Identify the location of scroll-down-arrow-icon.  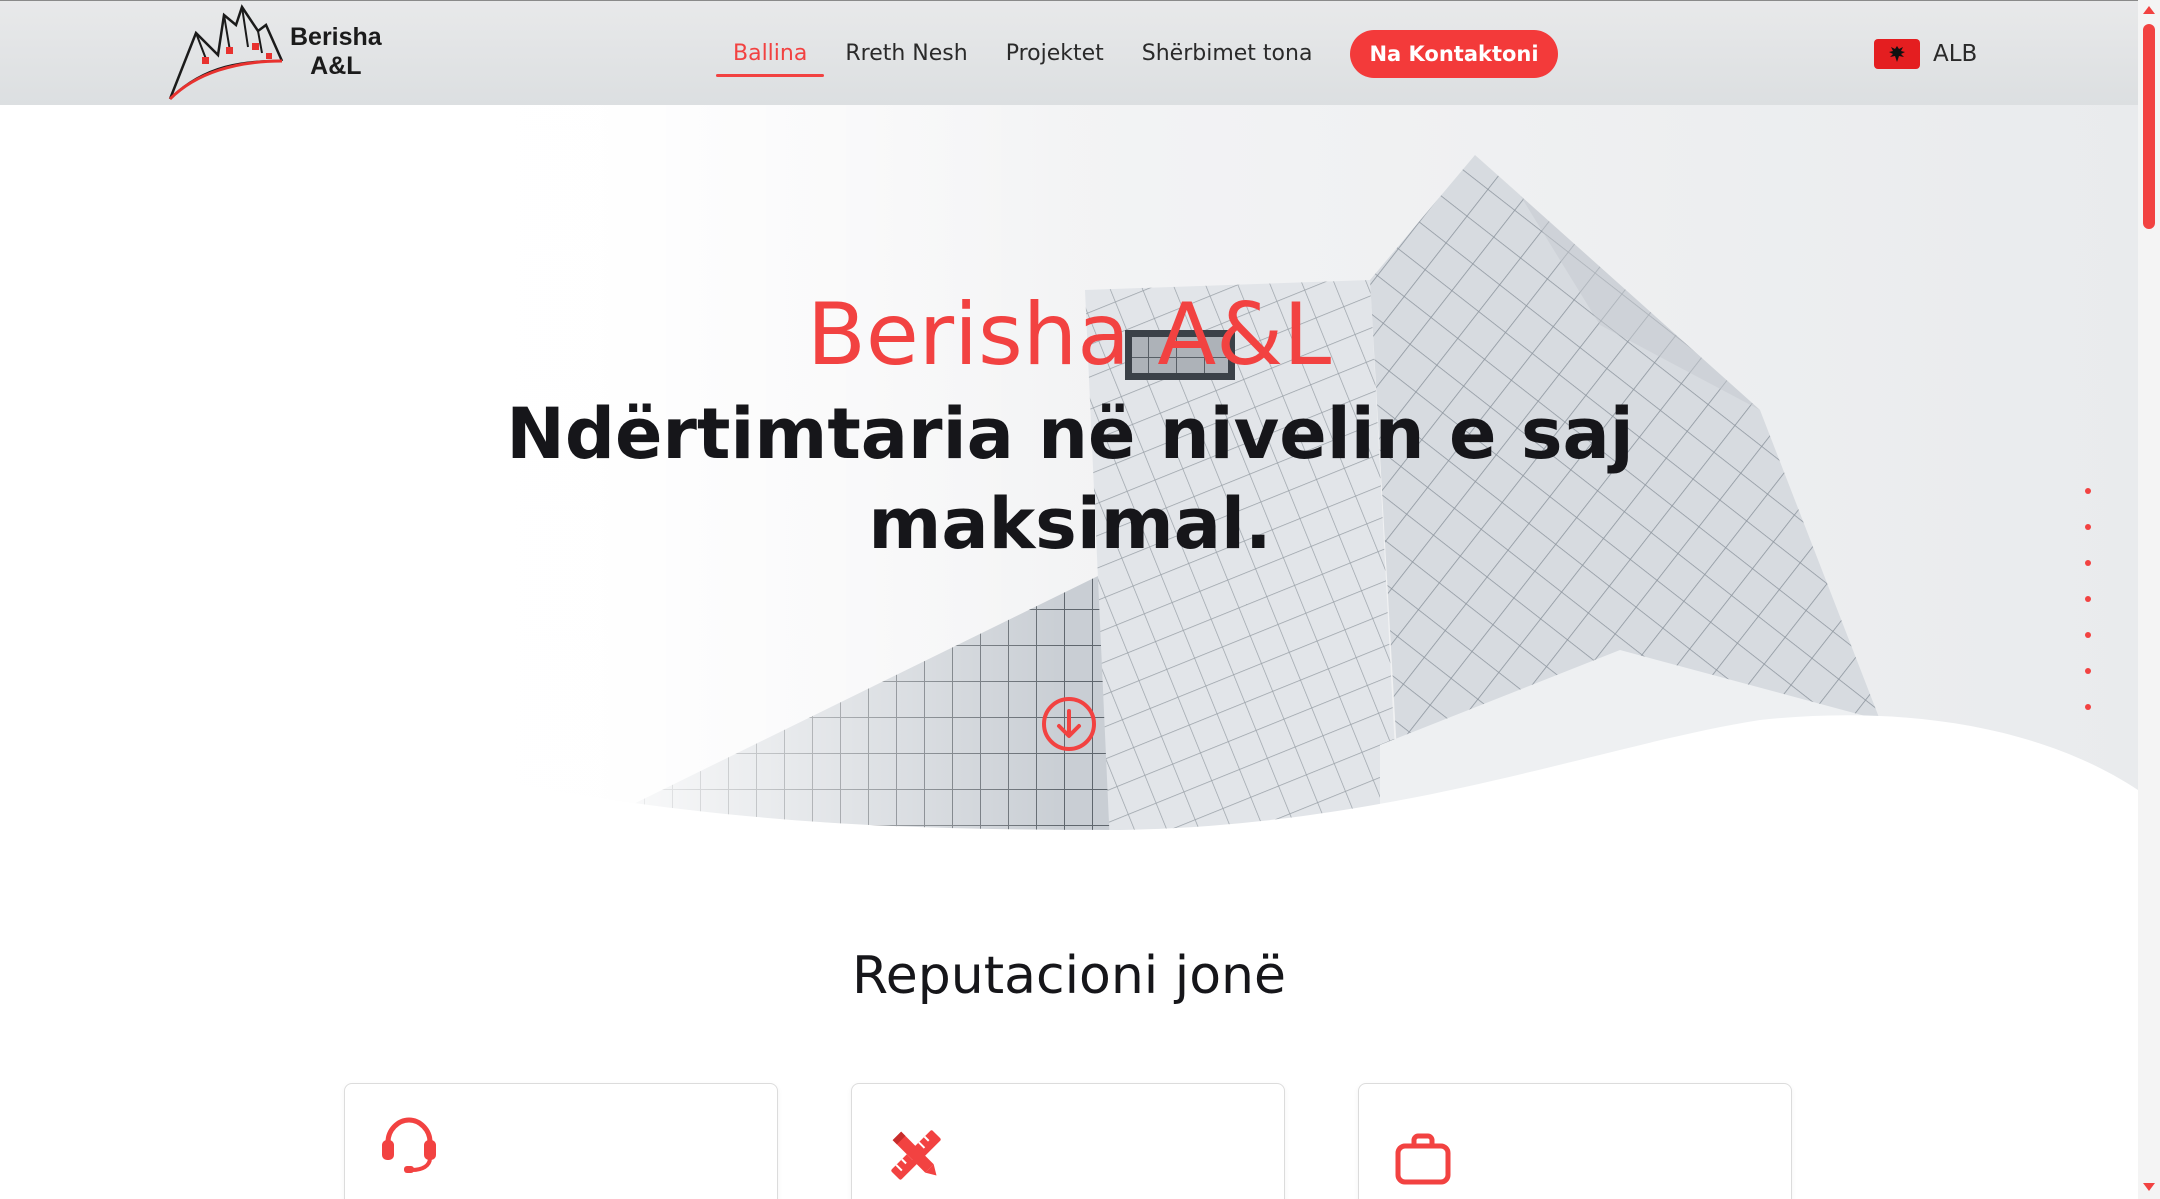
(2149, 1187).